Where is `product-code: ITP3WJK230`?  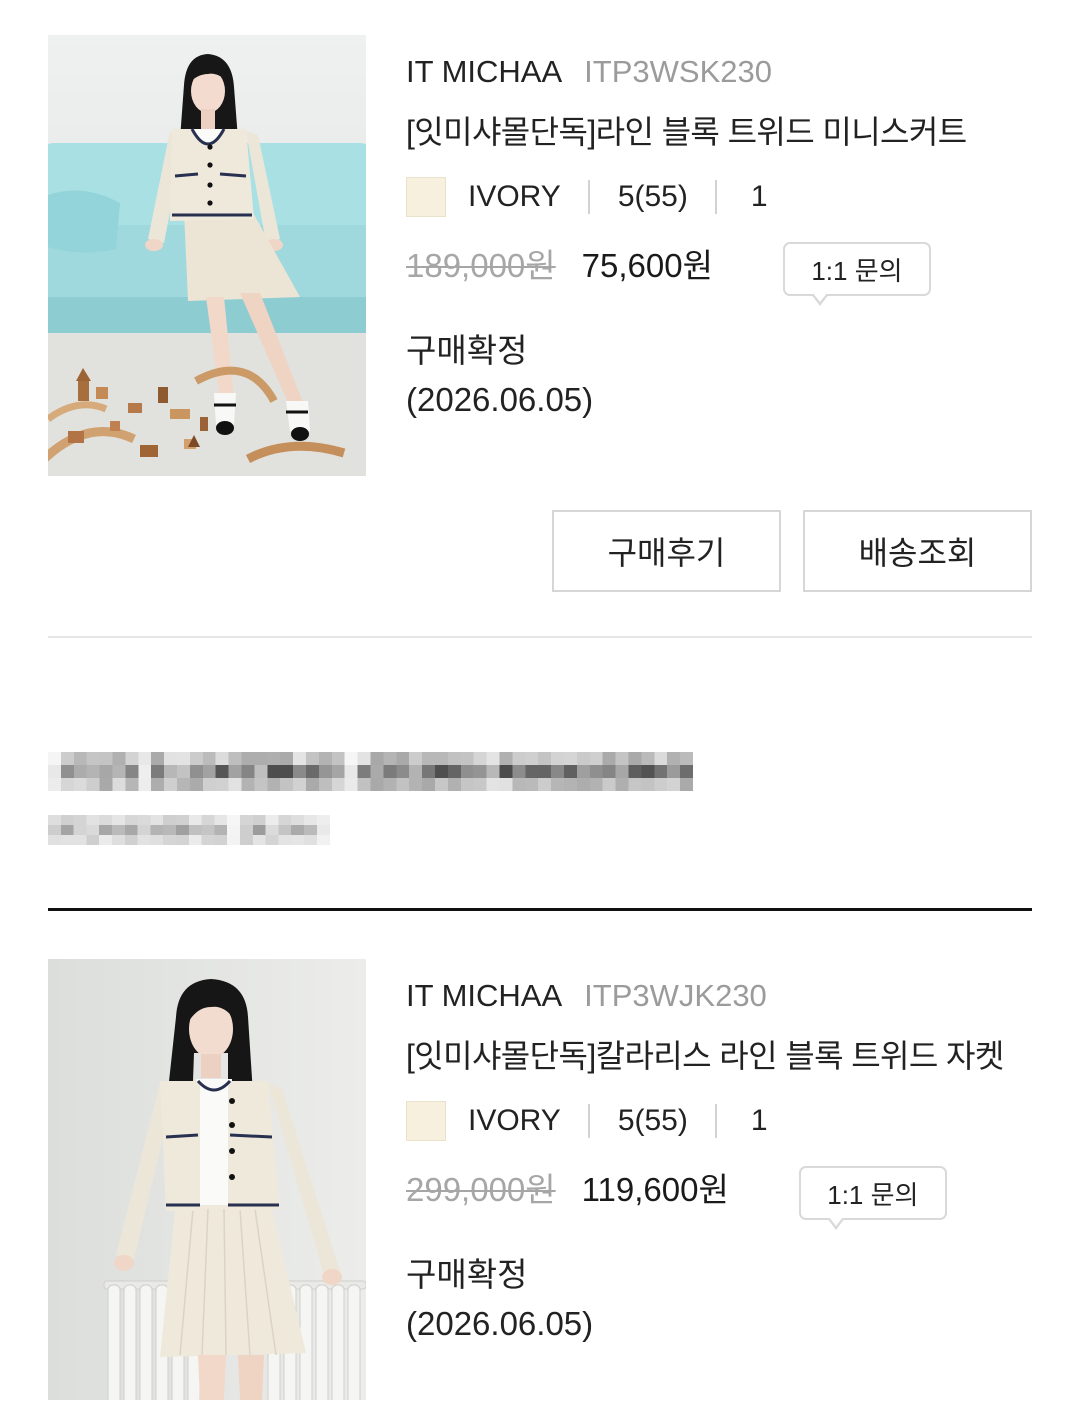
product-code: ITP3WJK230 is located at coordinates (675, 995).